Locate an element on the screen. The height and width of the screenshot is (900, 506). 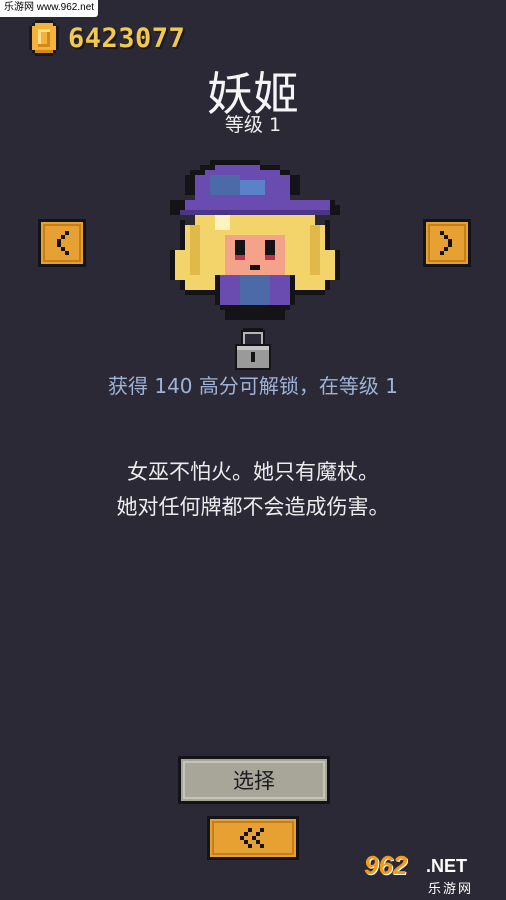
select-button-label: 选择 is located at coordinates (254, 781).